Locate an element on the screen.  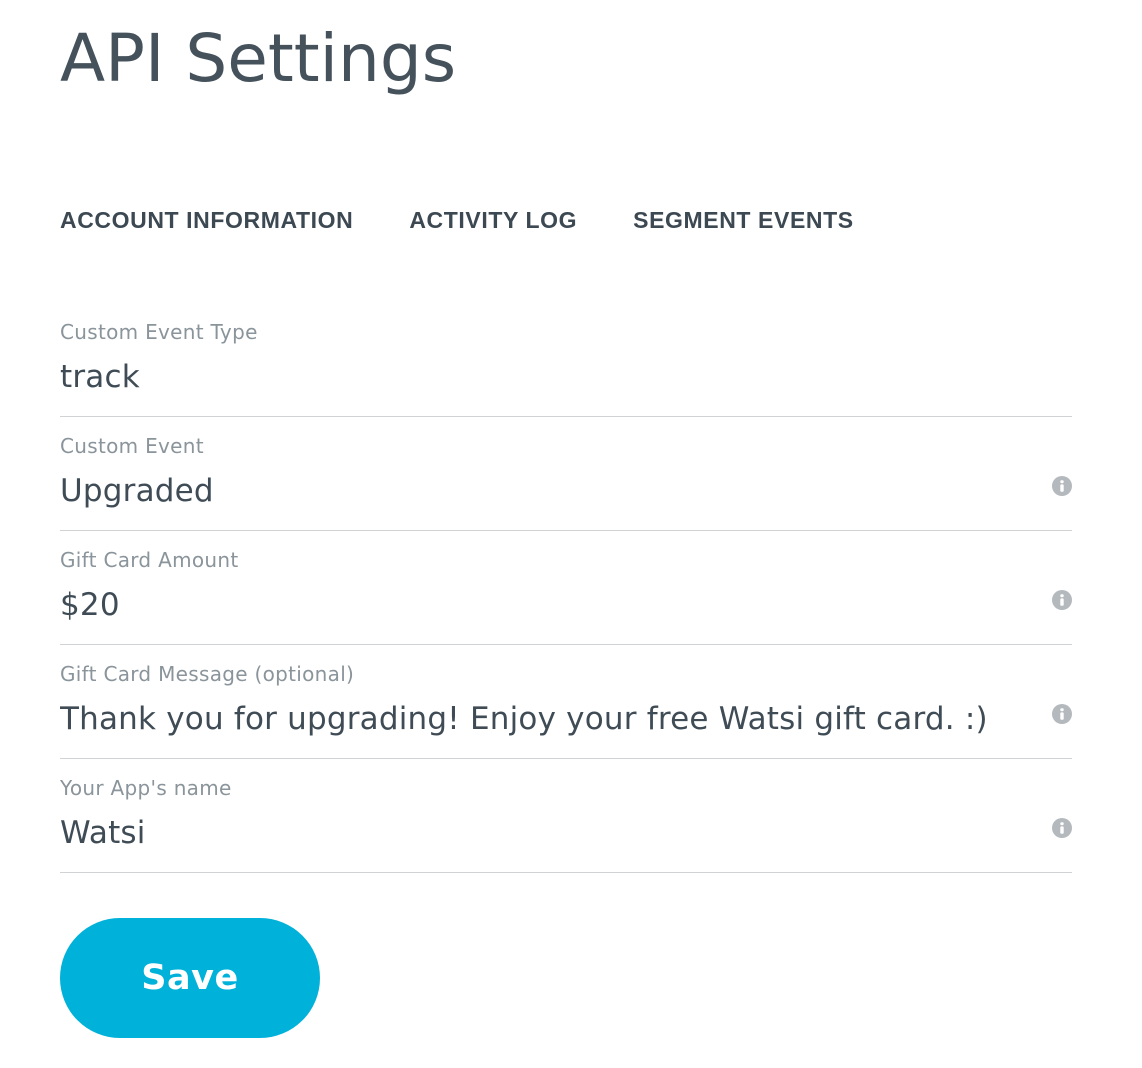
app-name-field: Your App's name is located at coordinates (566, 816).